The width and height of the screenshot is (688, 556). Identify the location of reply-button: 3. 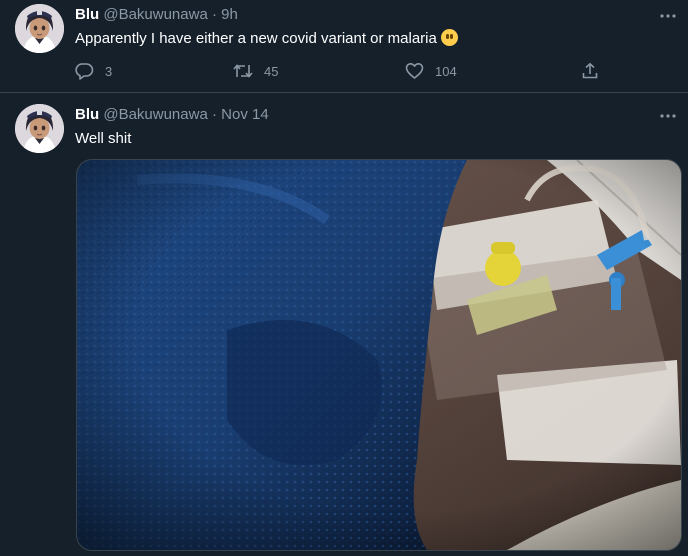
(93, 71).